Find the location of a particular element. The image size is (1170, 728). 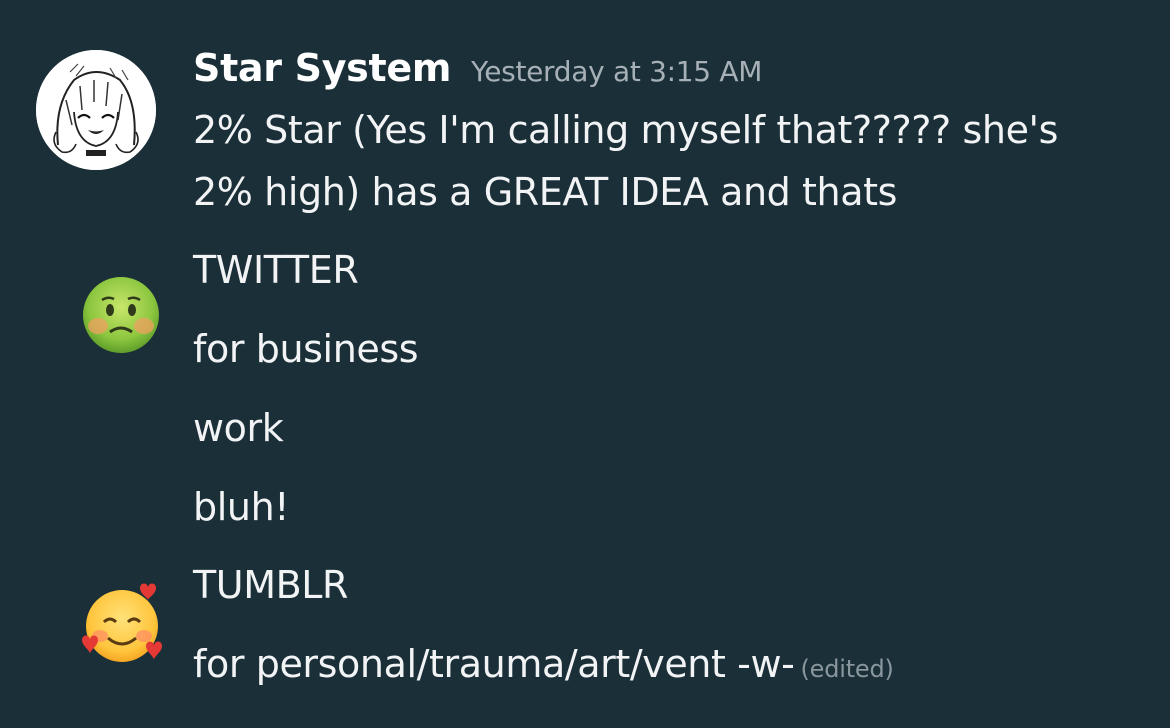

message-header: Star System Yesterday at 3:15 AM is located at coordinates (477, 68).